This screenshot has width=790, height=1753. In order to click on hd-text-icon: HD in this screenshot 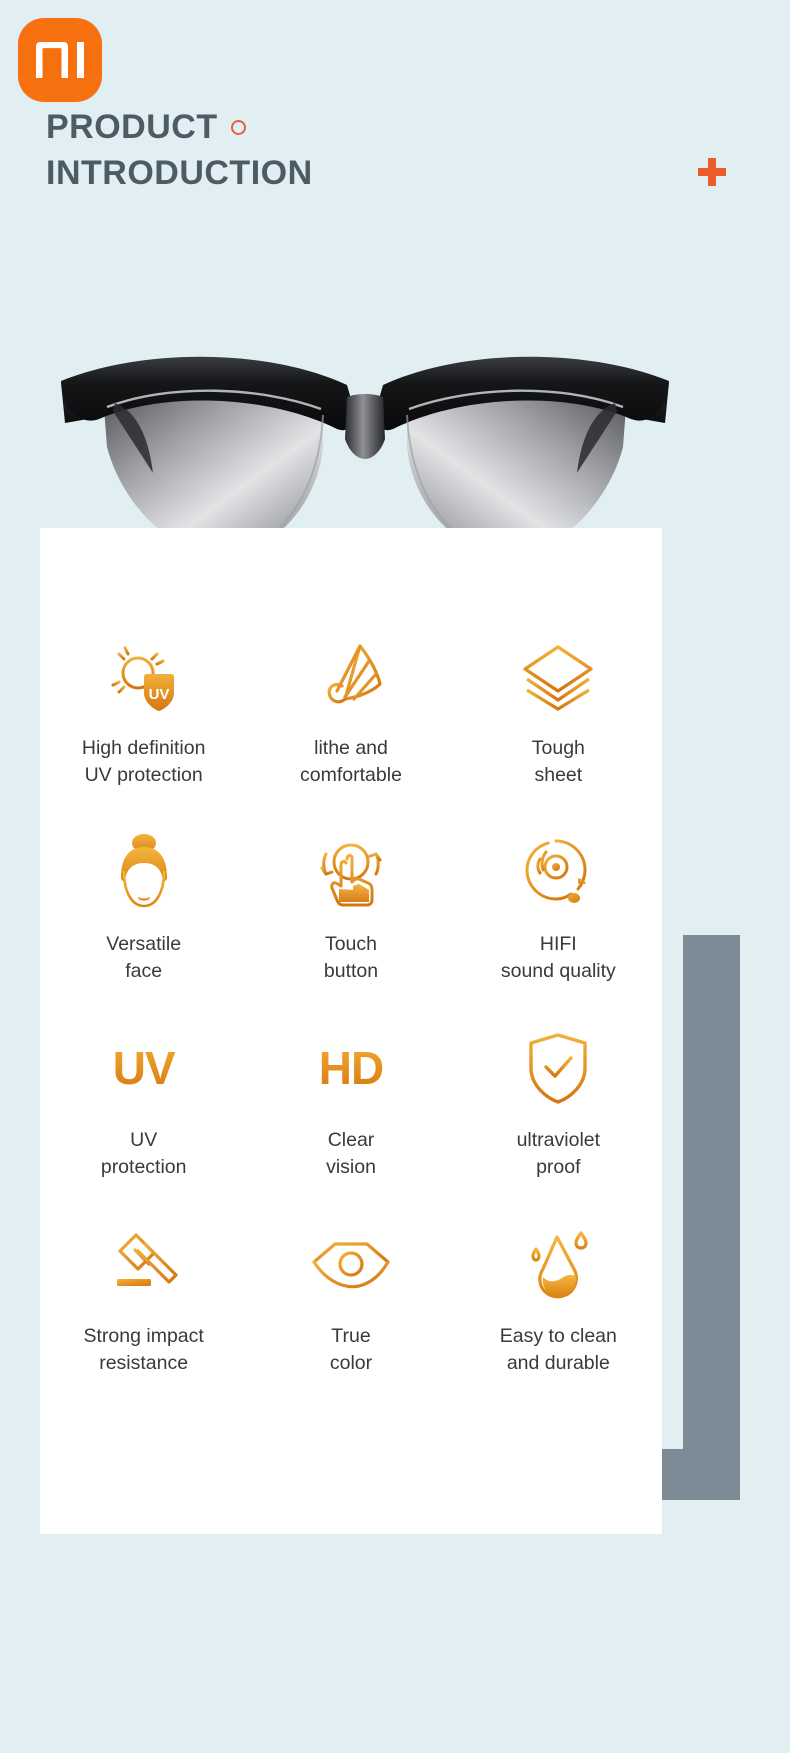, I will do `click(350, 1068)`.